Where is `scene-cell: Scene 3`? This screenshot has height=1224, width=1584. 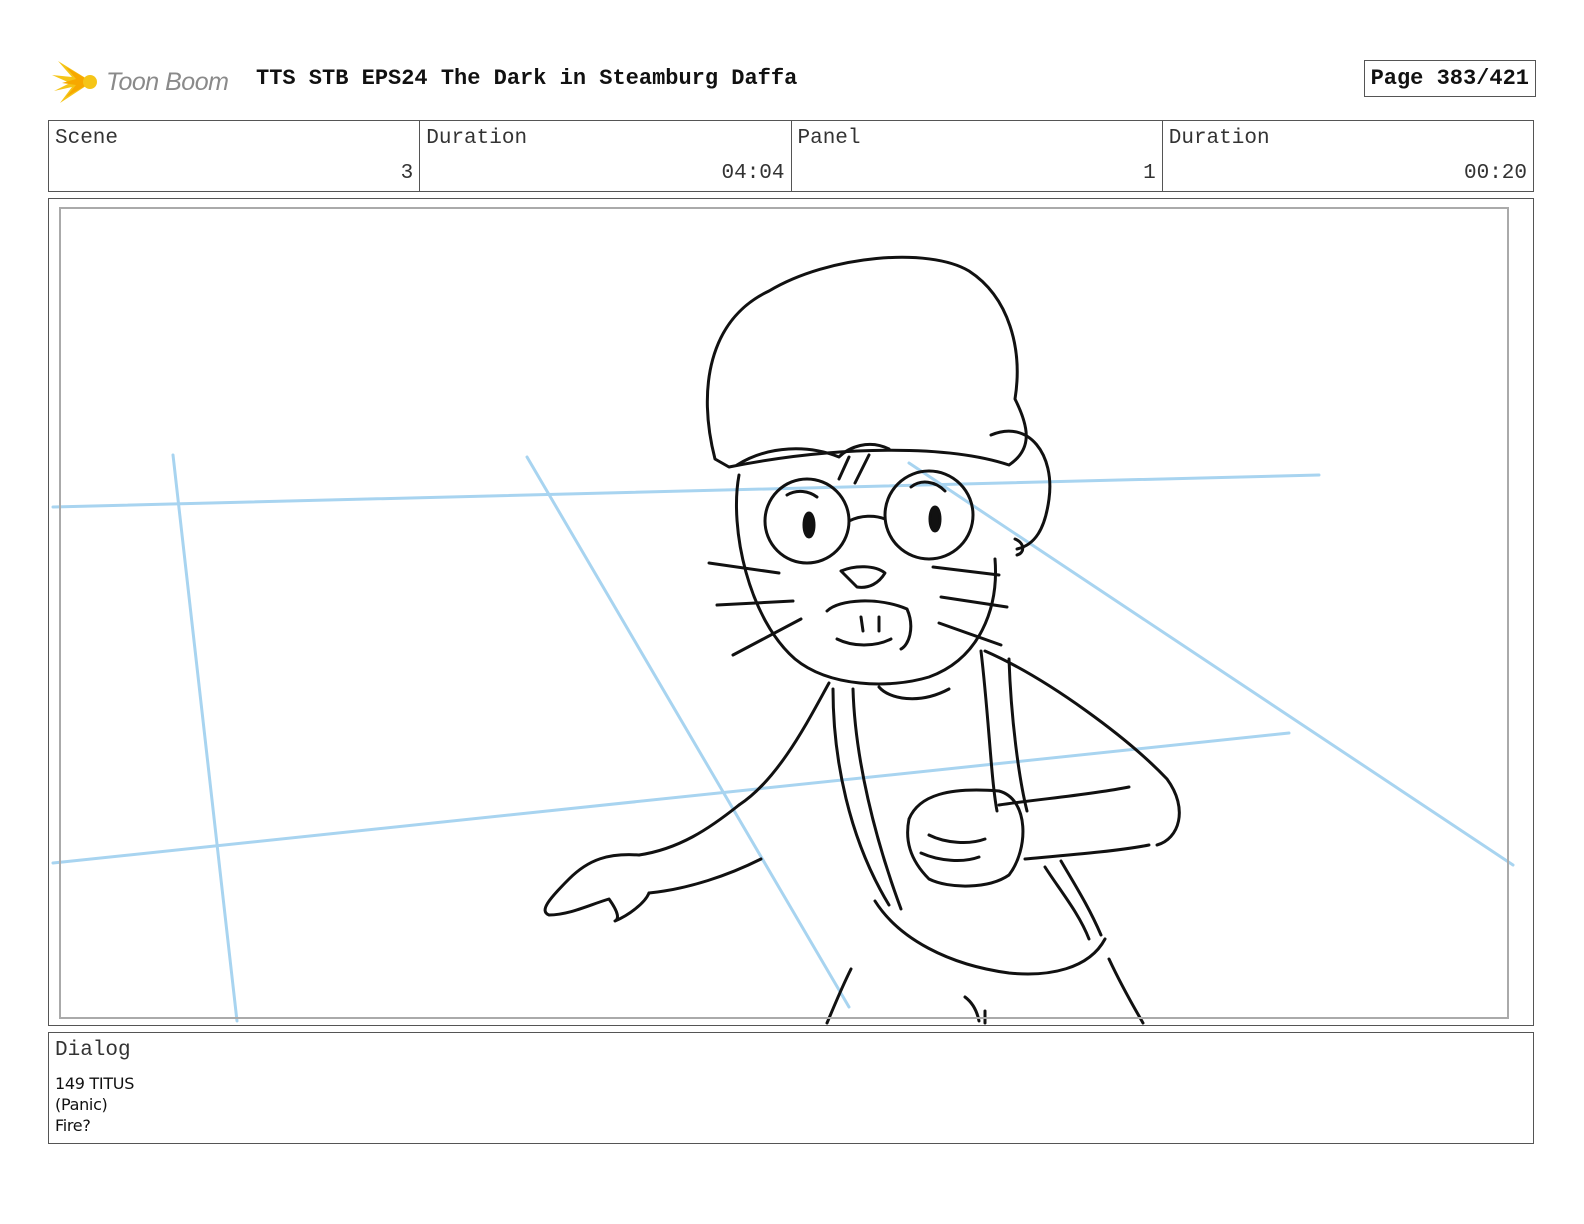 scene-cell: Scene 3 is located at coordinates (235, 156).